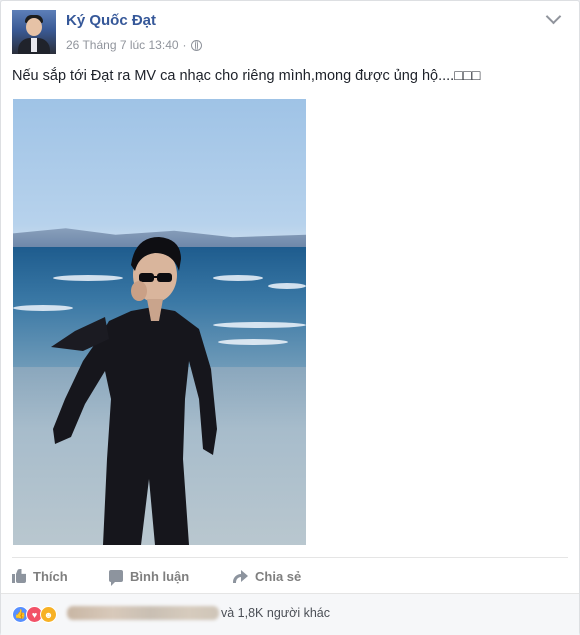 This screenshot has height=635, width=580. I want to click on actions-divider, so click(290, 557).